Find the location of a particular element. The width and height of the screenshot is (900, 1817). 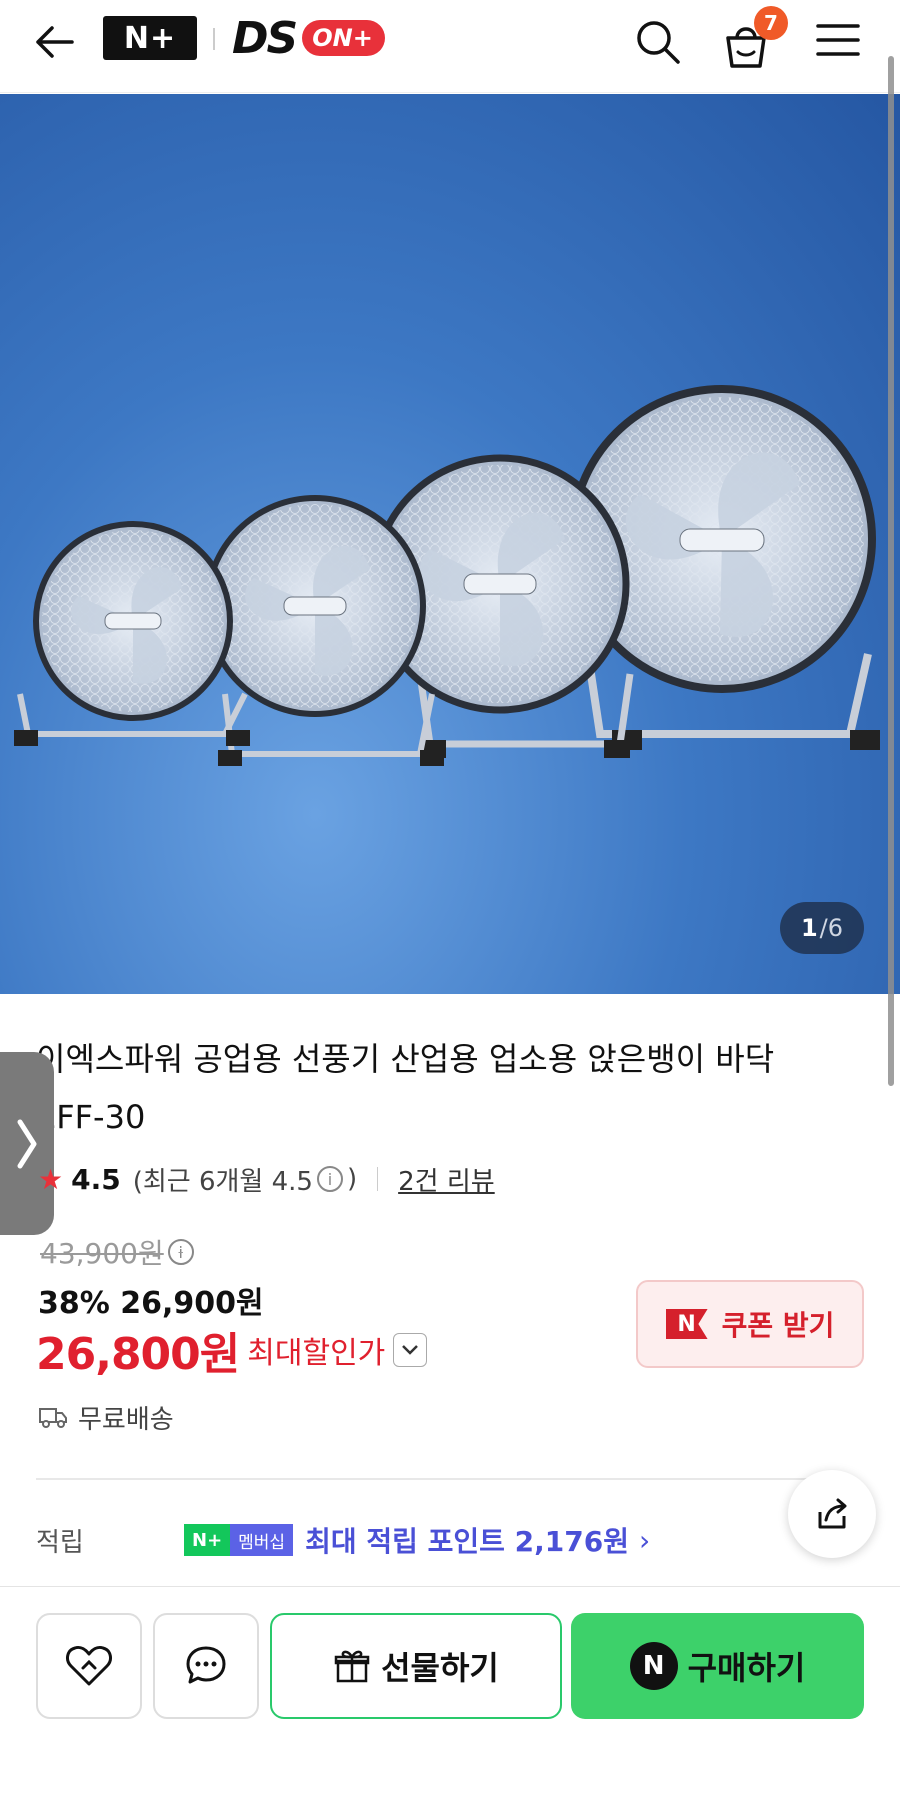

shipping-row: 무료배송 is located at coordinates (106, 1417).